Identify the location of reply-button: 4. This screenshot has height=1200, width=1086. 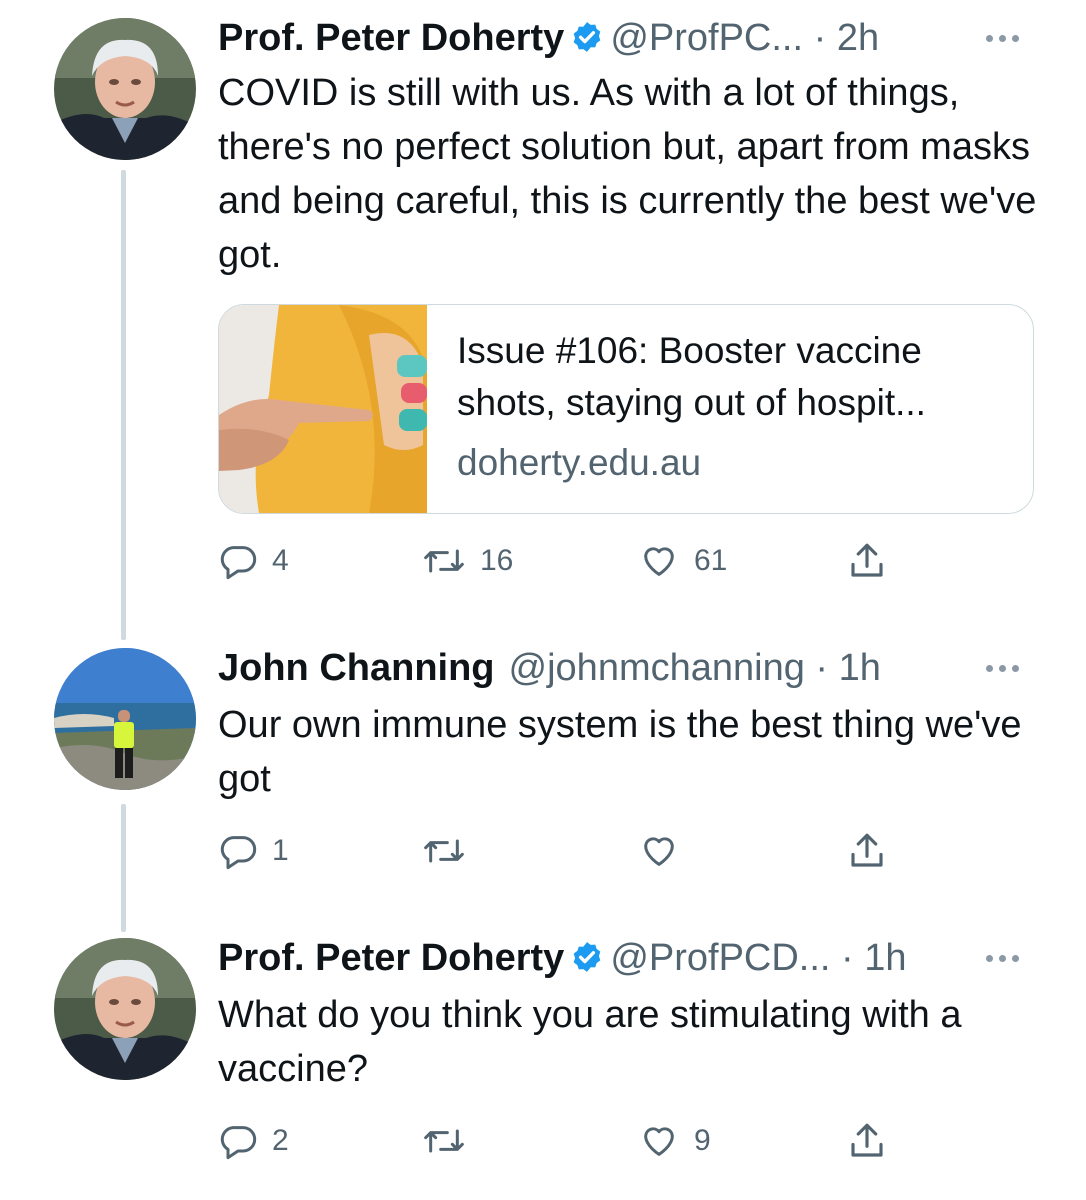
(253, 561).